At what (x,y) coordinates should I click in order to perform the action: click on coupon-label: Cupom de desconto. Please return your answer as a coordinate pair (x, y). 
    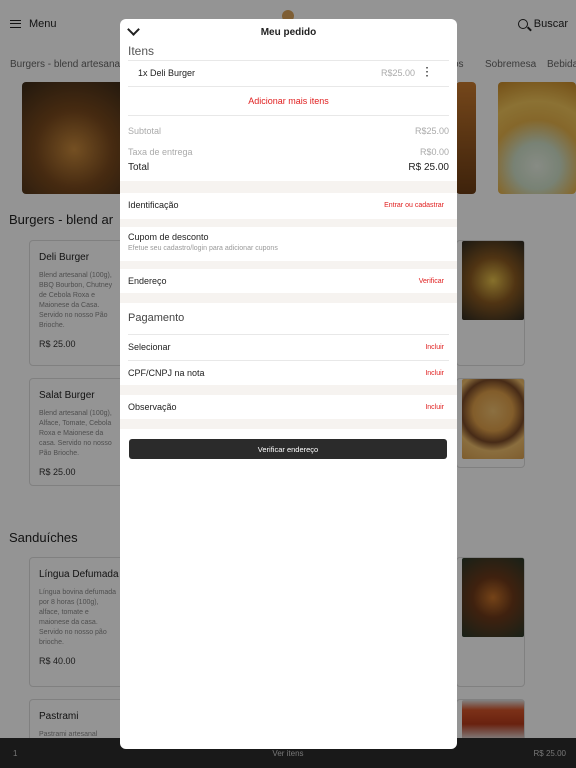
    Looking at the image, I should click on (168, 237).